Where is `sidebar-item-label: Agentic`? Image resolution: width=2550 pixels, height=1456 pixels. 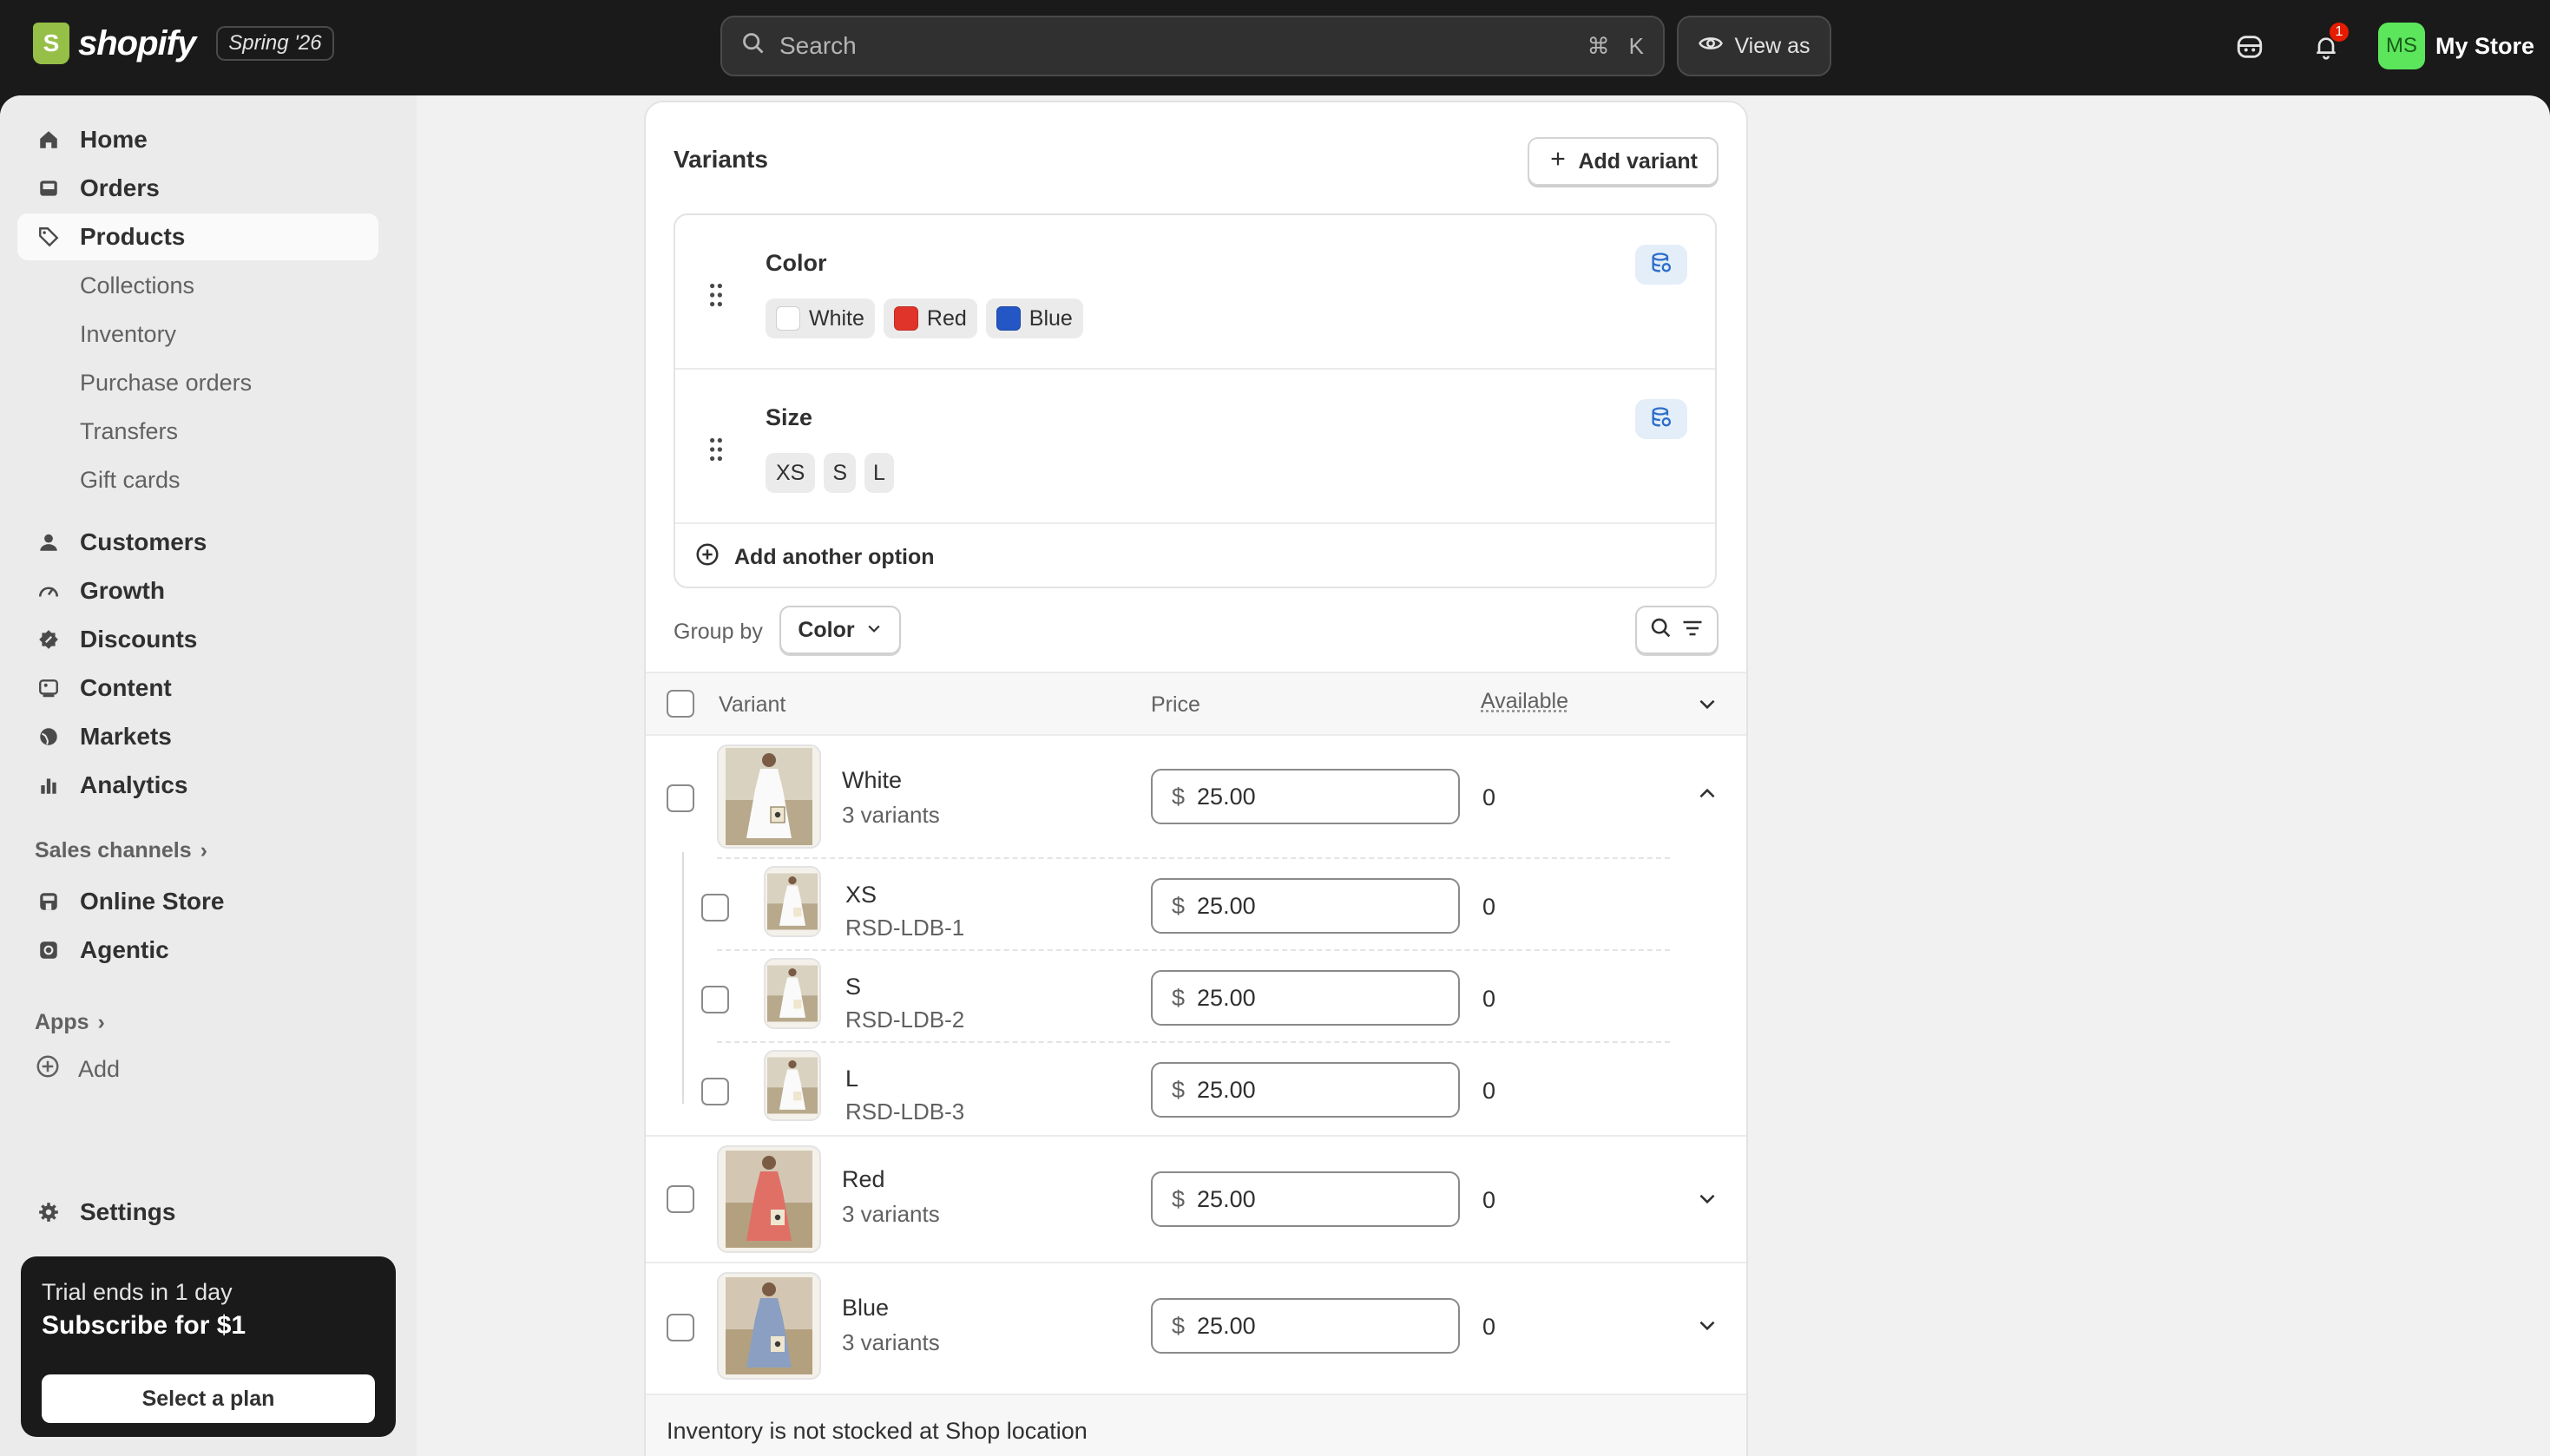
sidebar-item-label: Agentic is located at coordinates (124, 949).